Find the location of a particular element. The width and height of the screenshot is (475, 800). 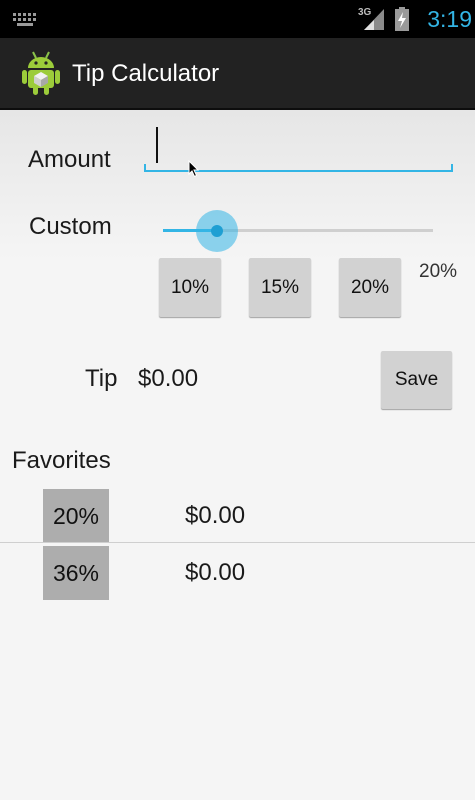

clock: 3:19 is located at coordinates (449, 19).